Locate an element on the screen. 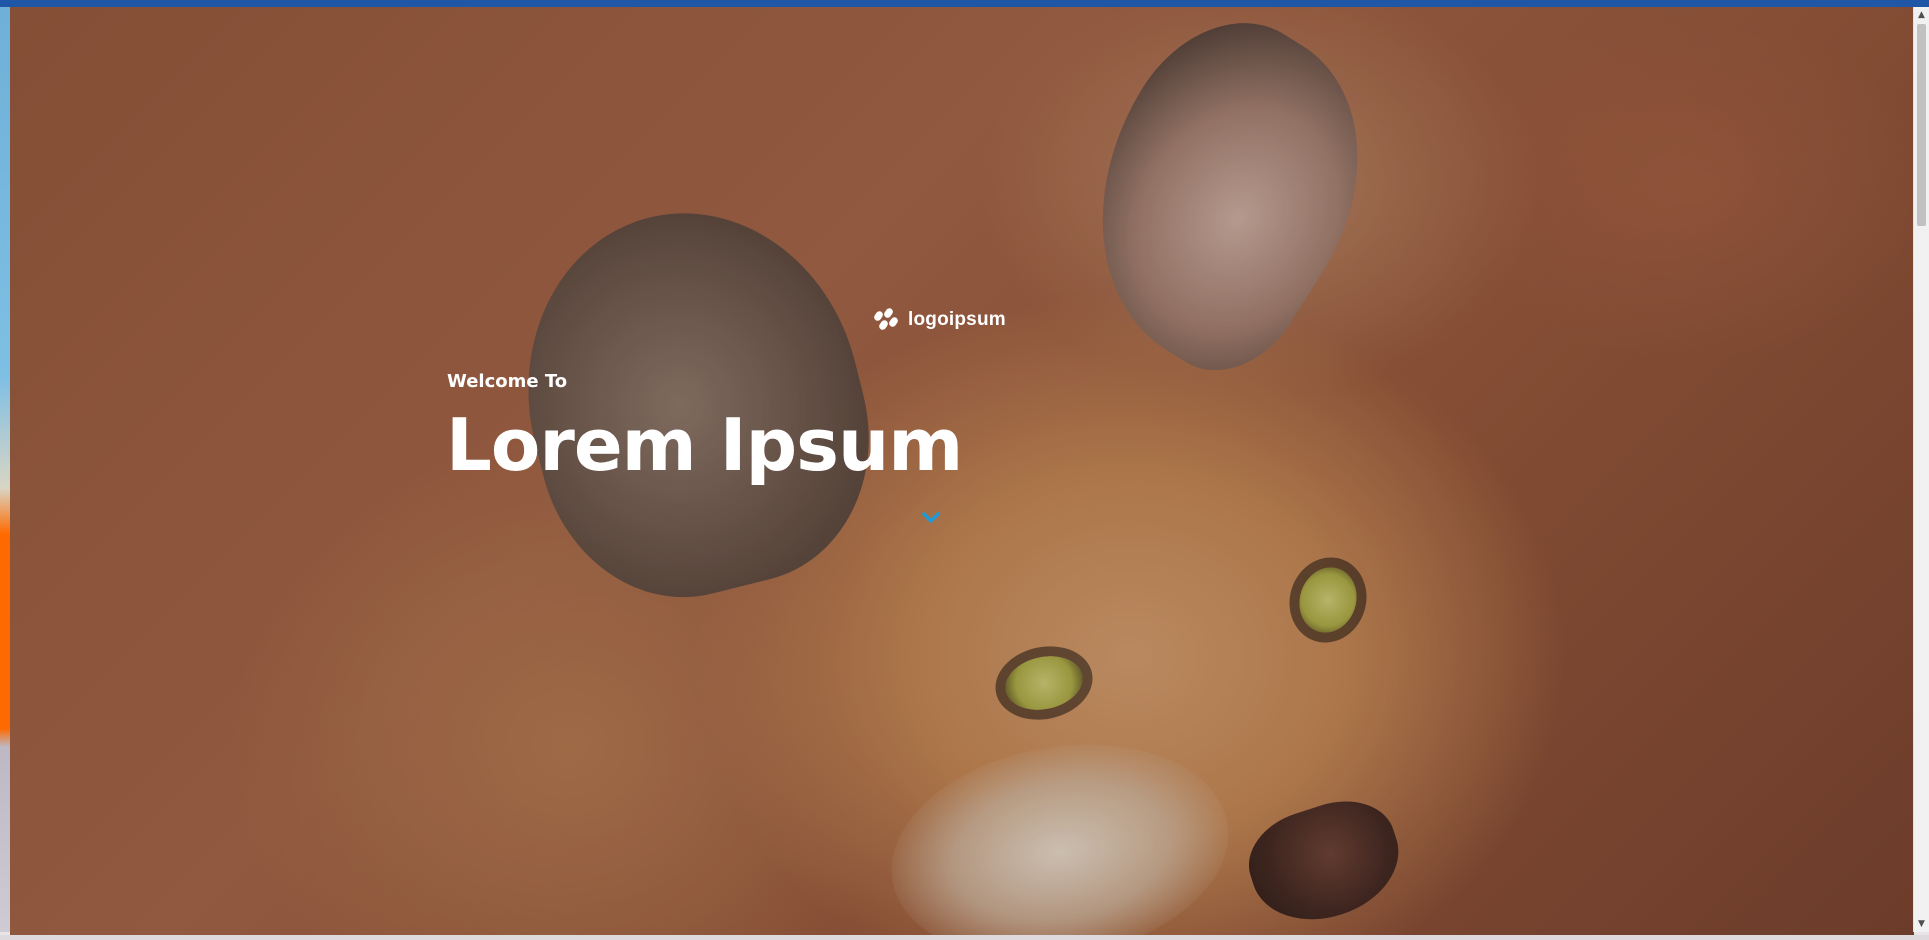 This screenshot has width=1929, height=940. scrollbar-thumb is located at coordinates (1921, 125).